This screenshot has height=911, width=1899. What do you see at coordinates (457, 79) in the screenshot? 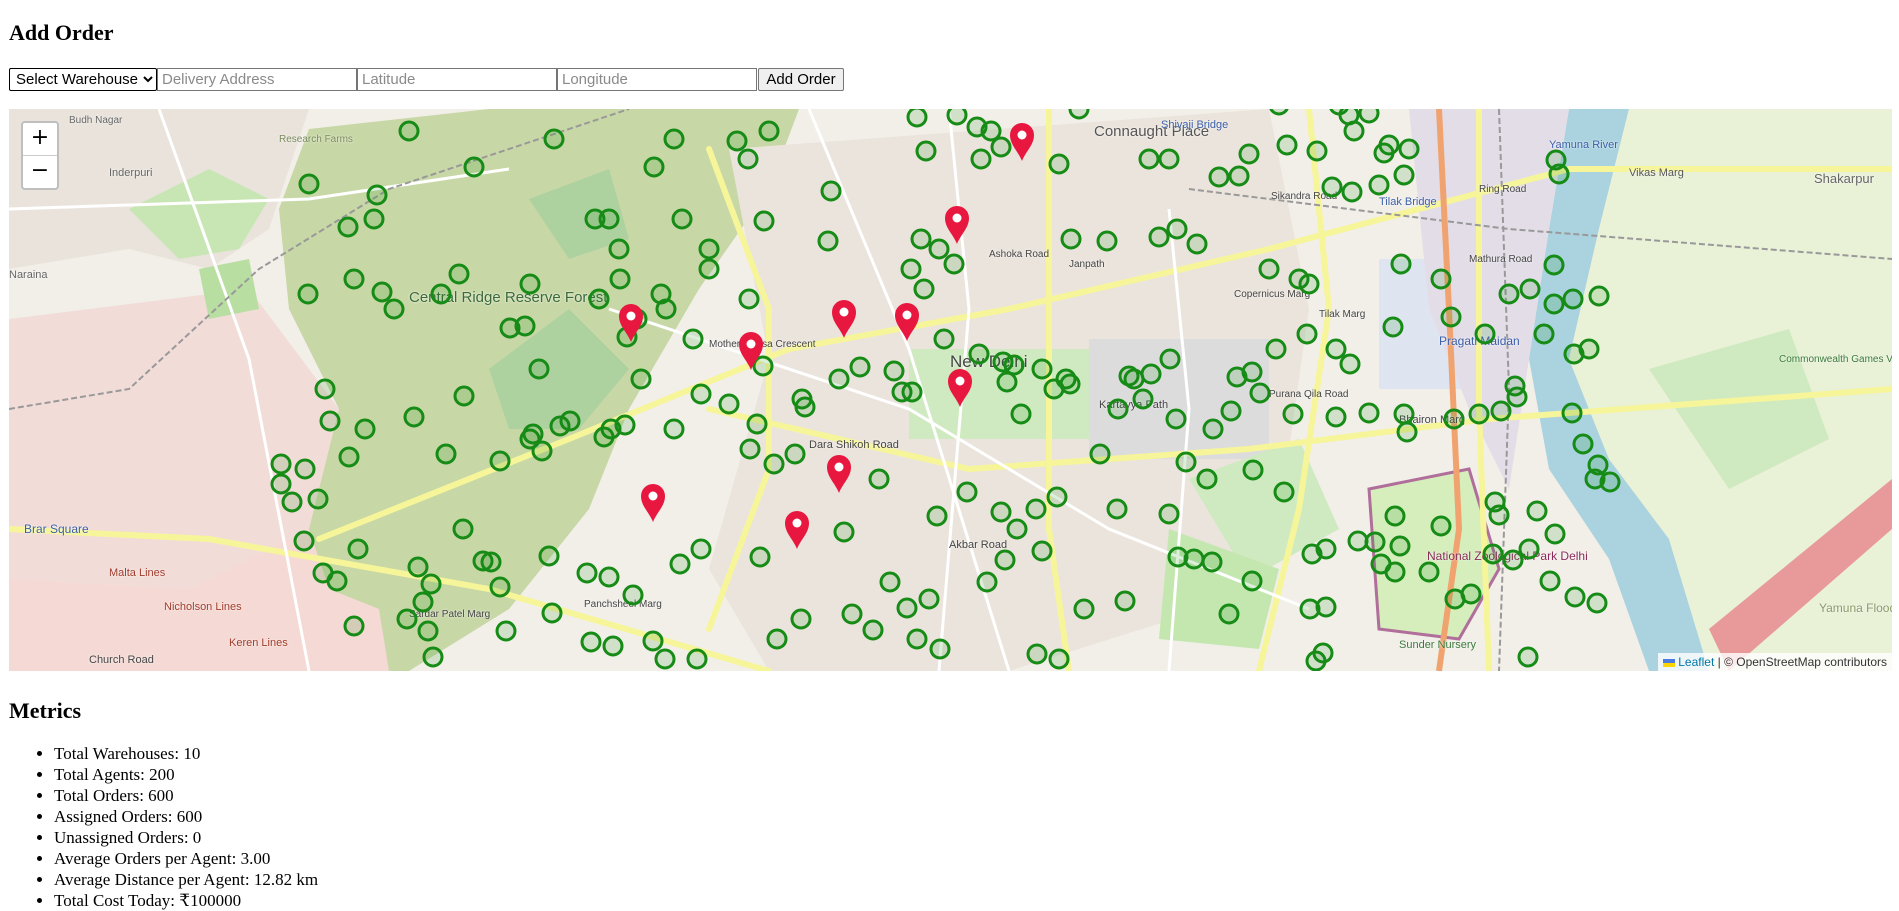
I see `latitude-input` at bounding box center [457, 79].